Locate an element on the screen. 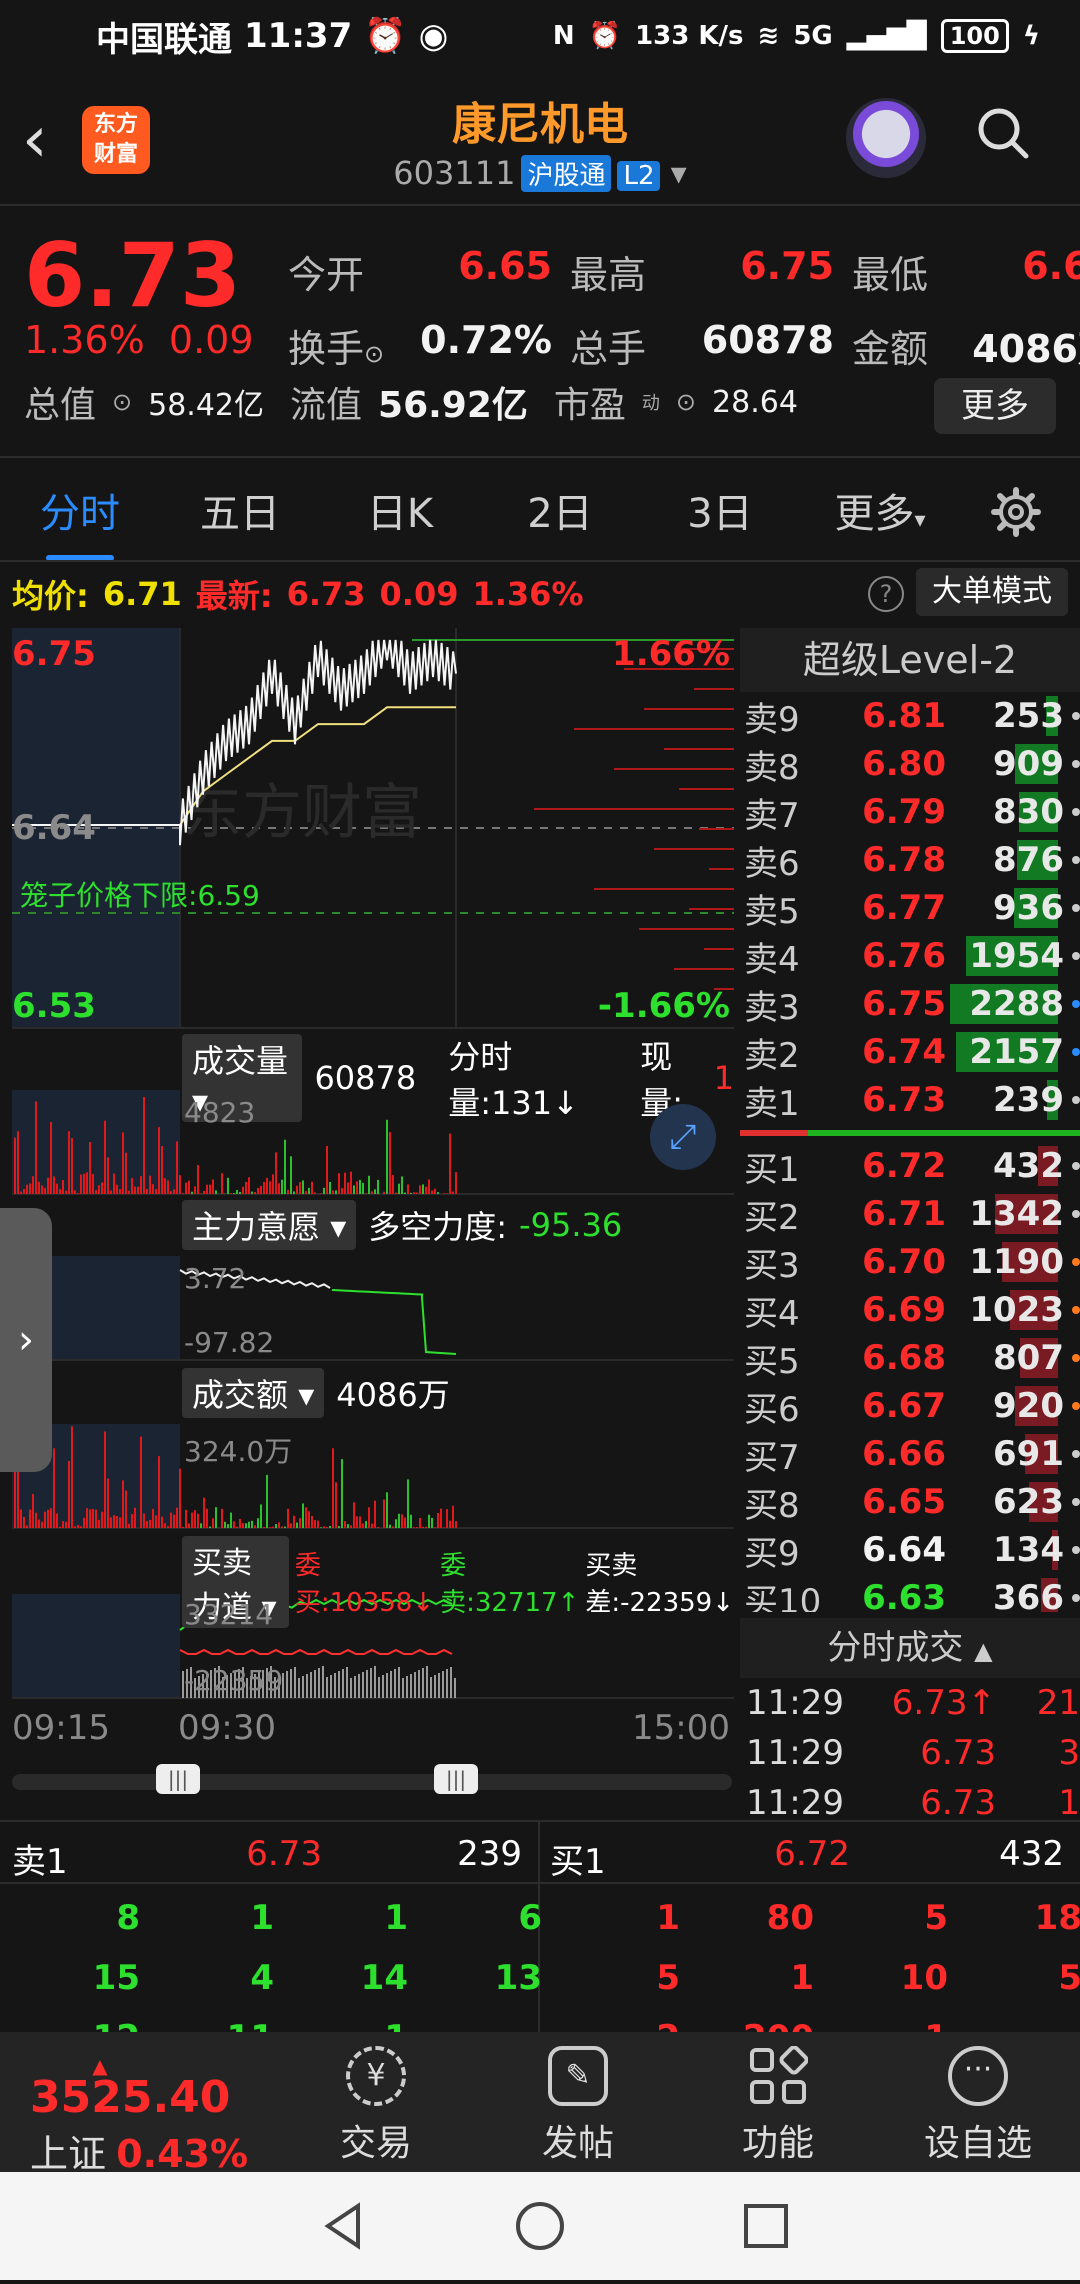 The width and height of the screenshot is (1080, 2284). recents-icon is located at coordinates (766, 2226).